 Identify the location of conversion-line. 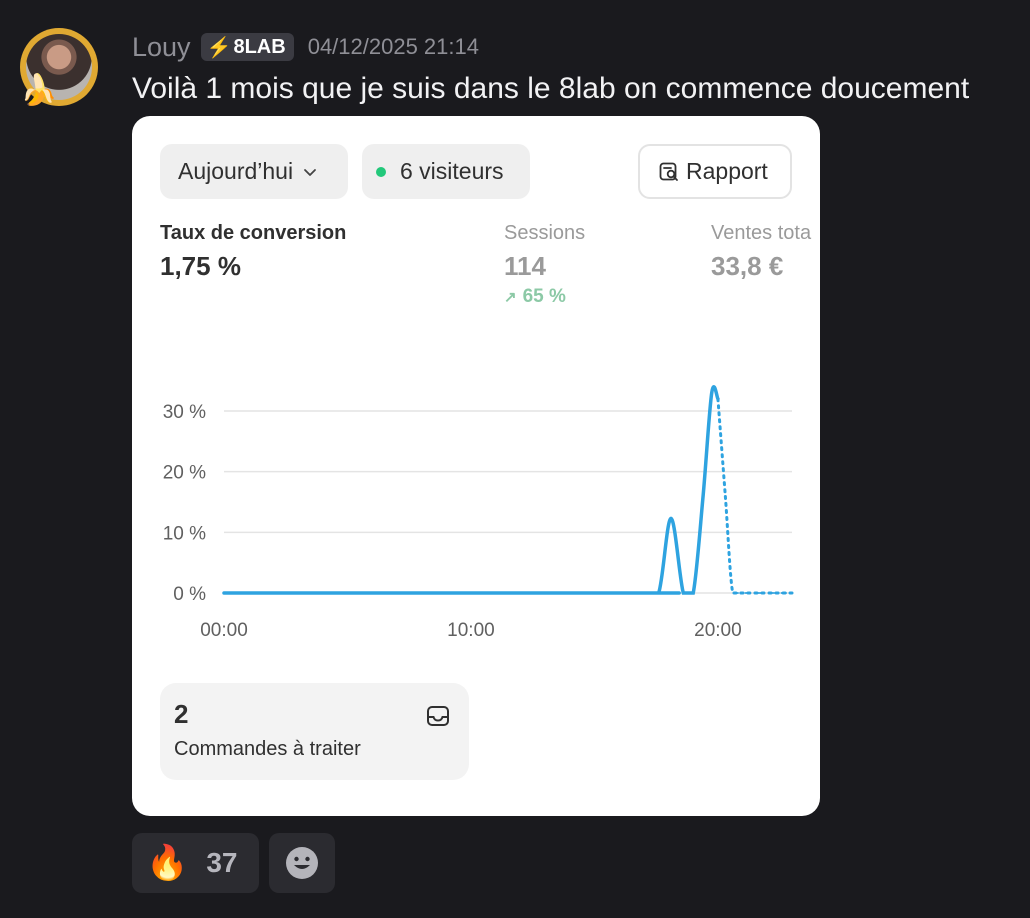
(471, 490).